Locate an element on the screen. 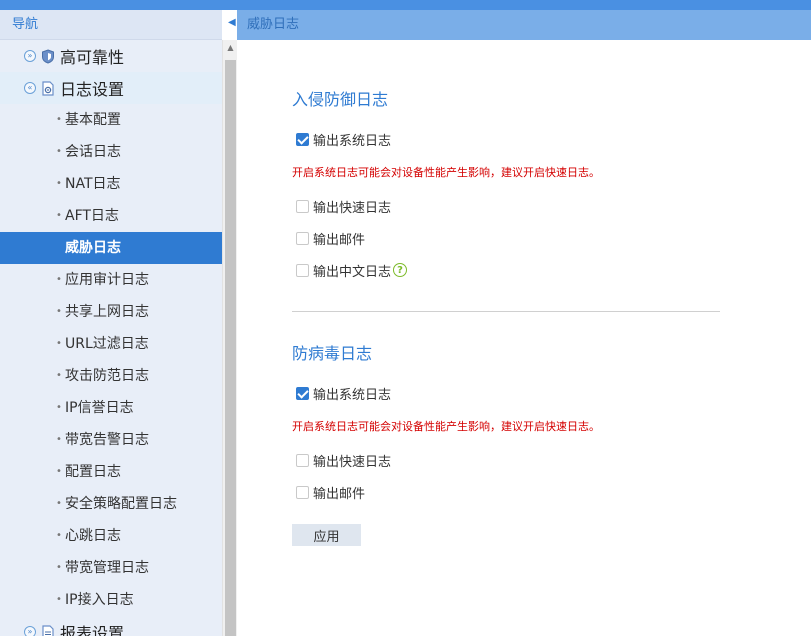  scroll-up-icon: ▲ is located at coordinates (230, 48).